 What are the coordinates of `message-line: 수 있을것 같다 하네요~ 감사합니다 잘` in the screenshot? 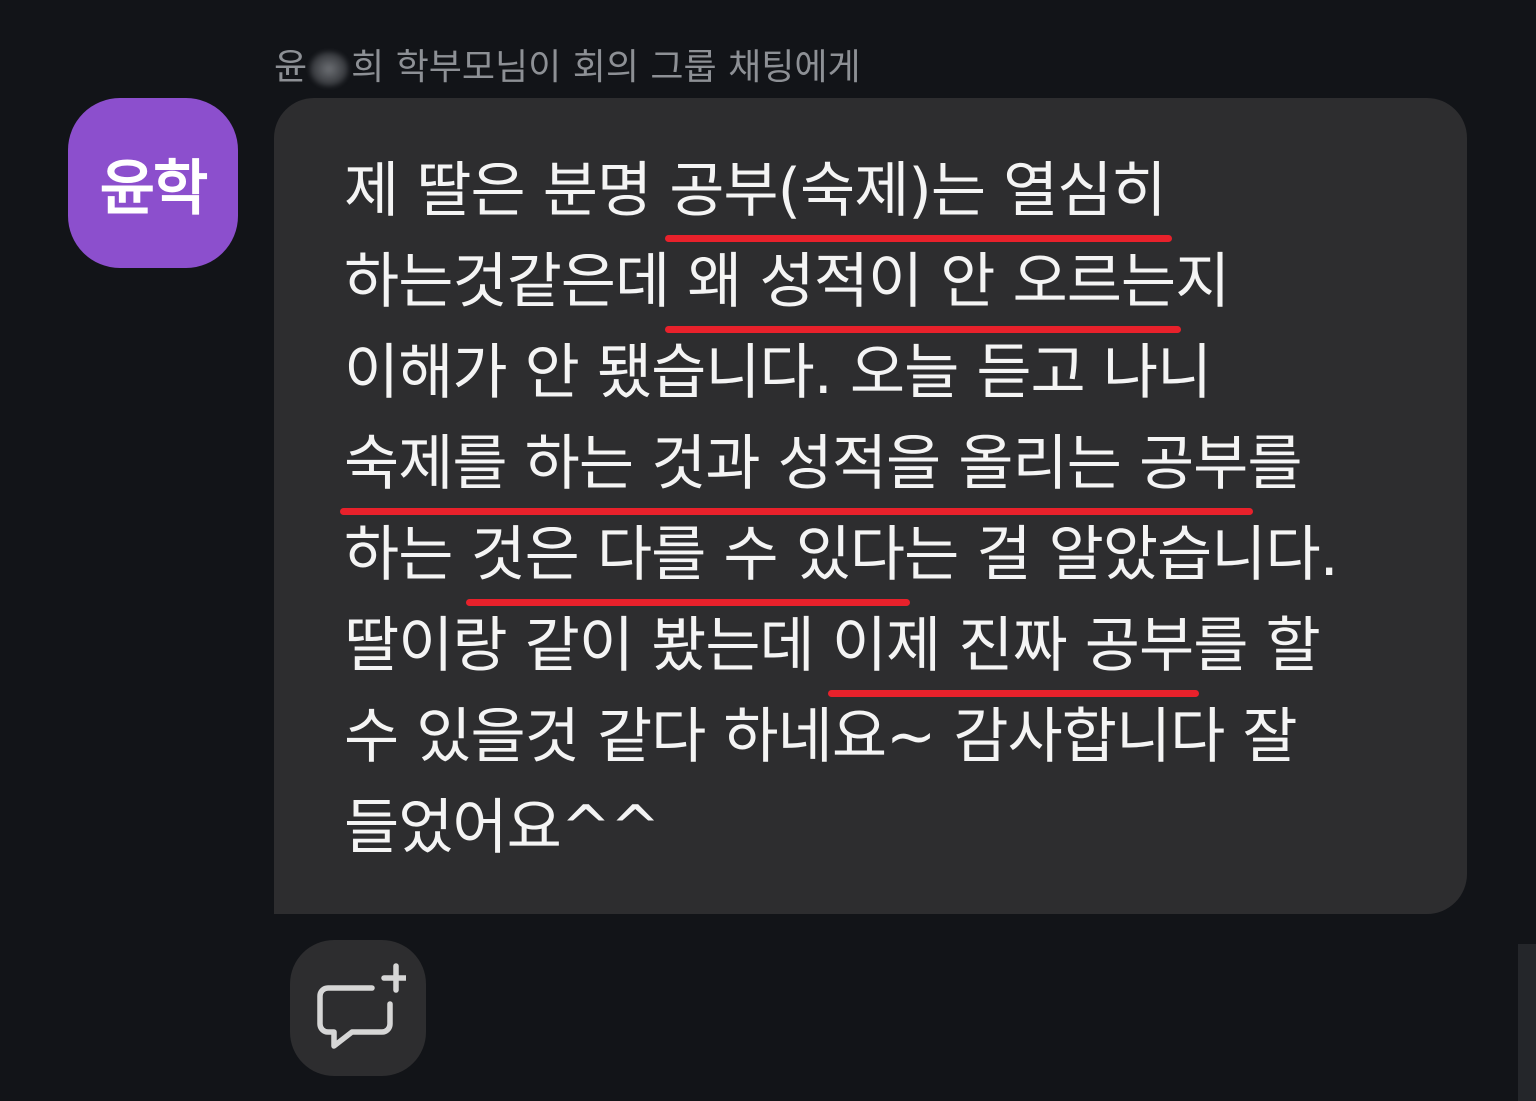 It's located at (894, 737).